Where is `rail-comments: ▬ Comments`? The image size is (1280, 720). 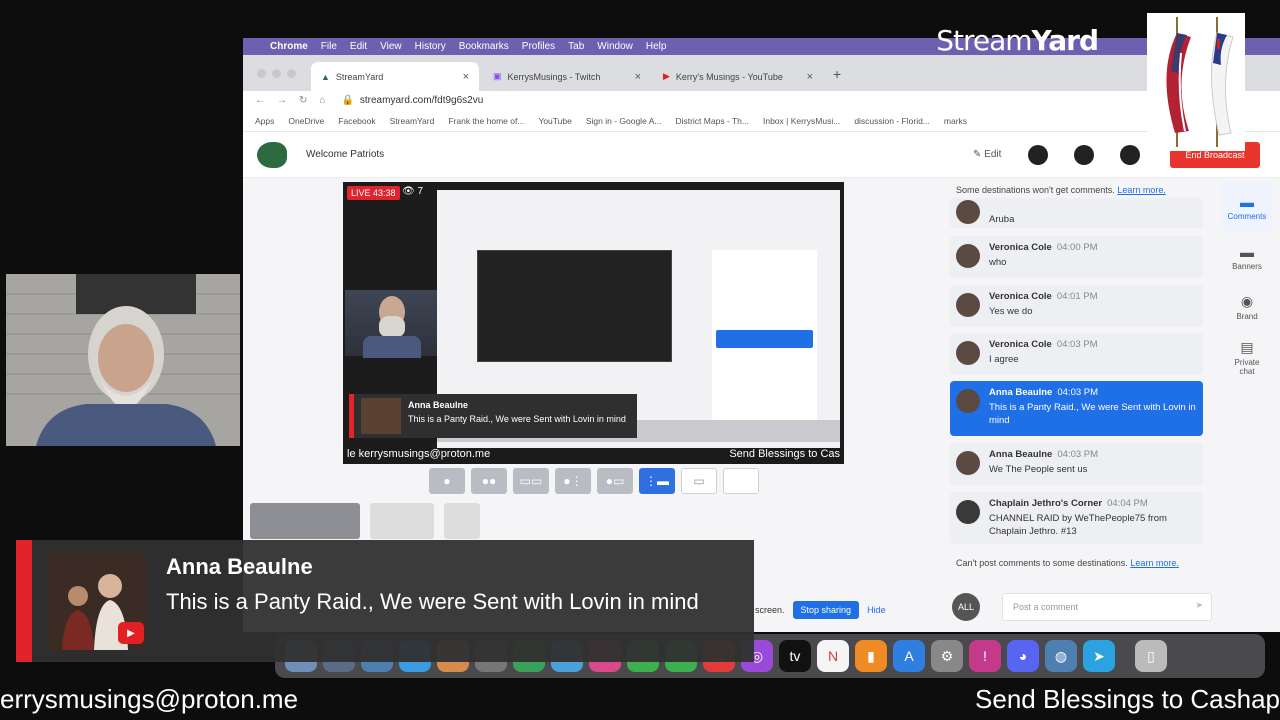
rail-comments: ▬ Comments is located at coordinates (1247, 207).